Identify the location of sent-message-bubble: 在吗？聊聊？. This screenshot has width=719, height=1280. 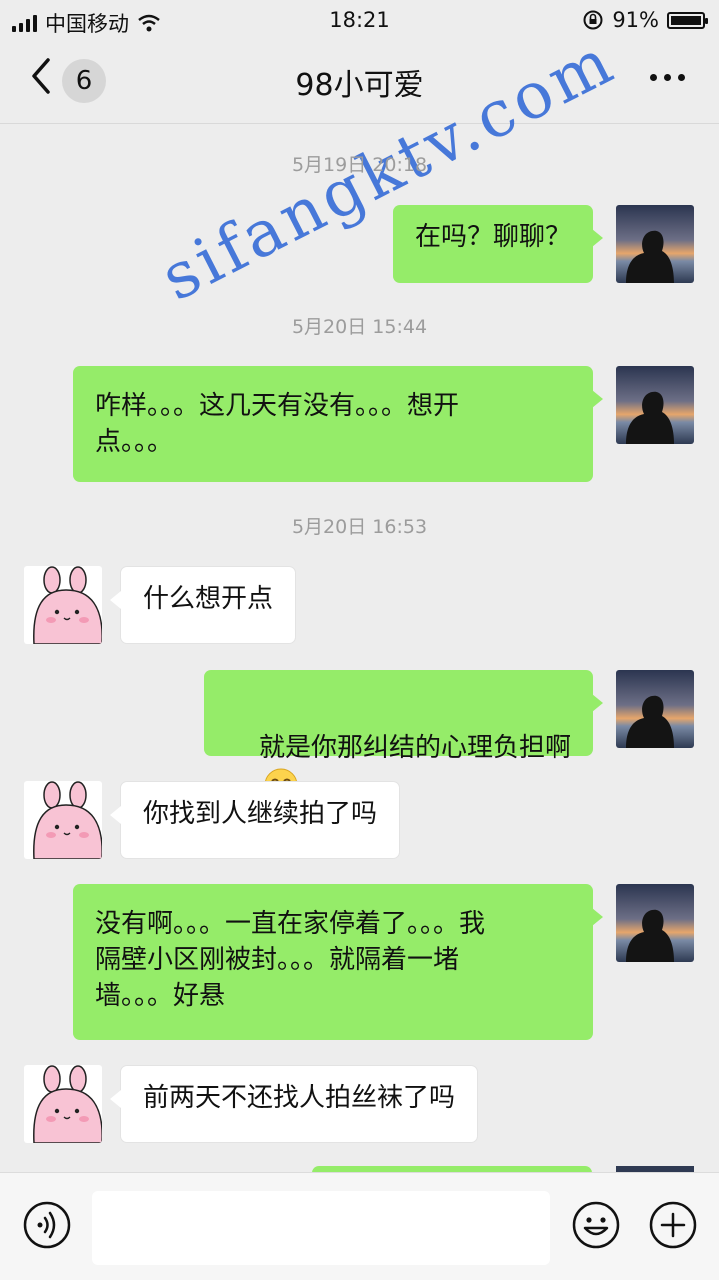
(498, 244).